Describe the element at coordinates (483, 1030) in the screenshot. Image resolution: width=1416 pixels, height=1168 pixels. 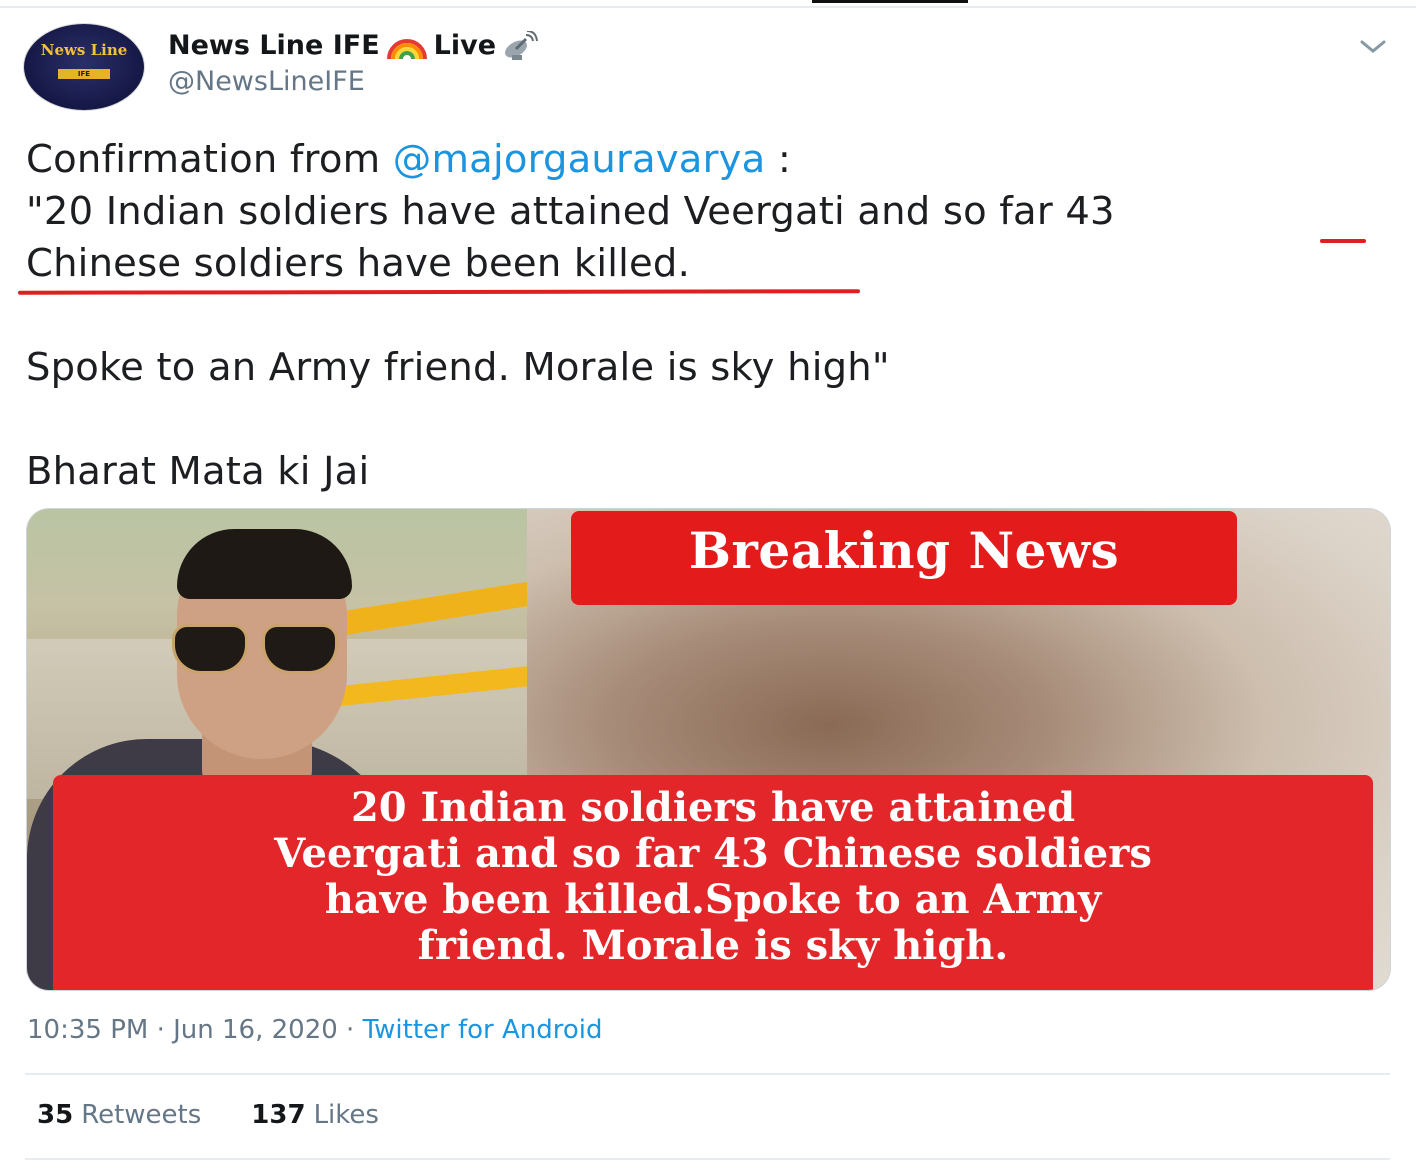
I see `tweet-source-link: Twitter for Android` at that location.